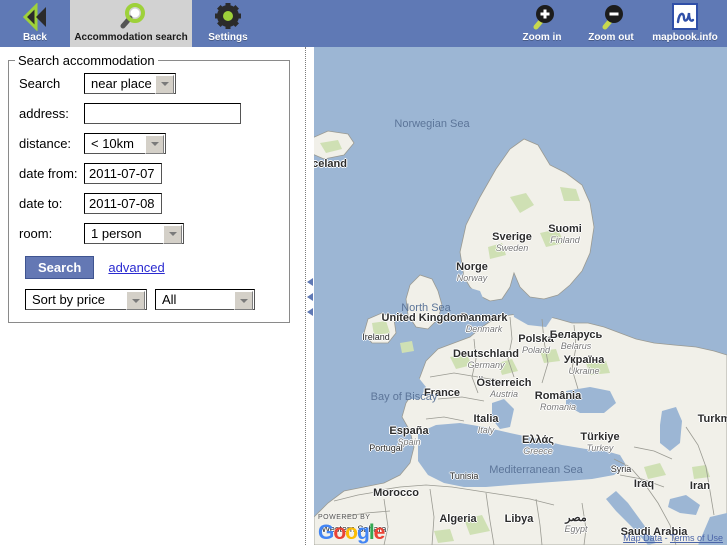 The image size is (727, 545). I want to click on mapbook-info-button: mapbook.info, so click(685, 23).